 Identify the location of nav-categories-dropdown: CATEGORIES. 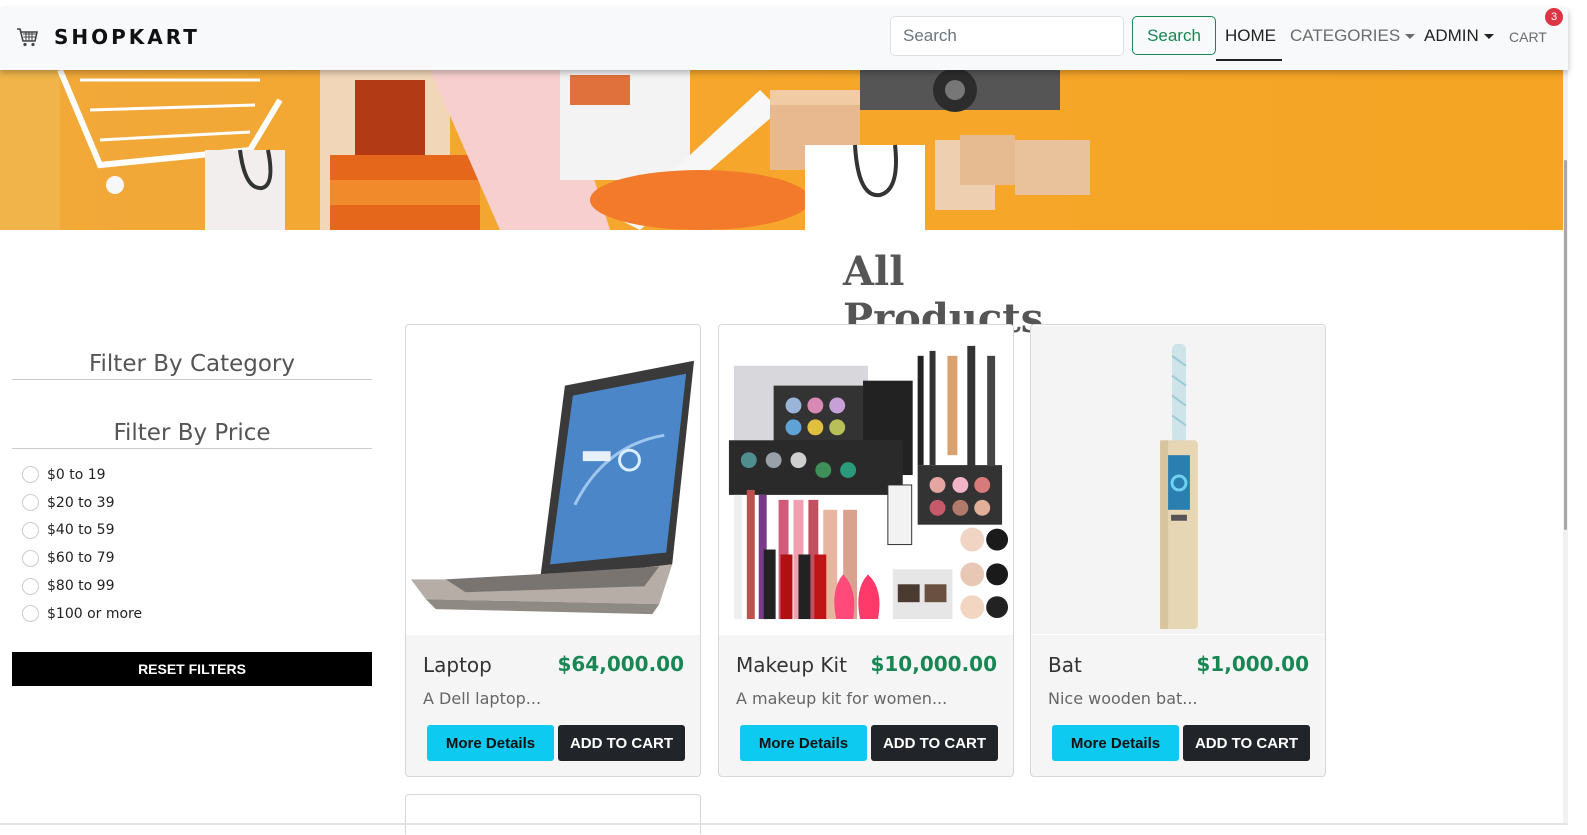
(1353, 36).